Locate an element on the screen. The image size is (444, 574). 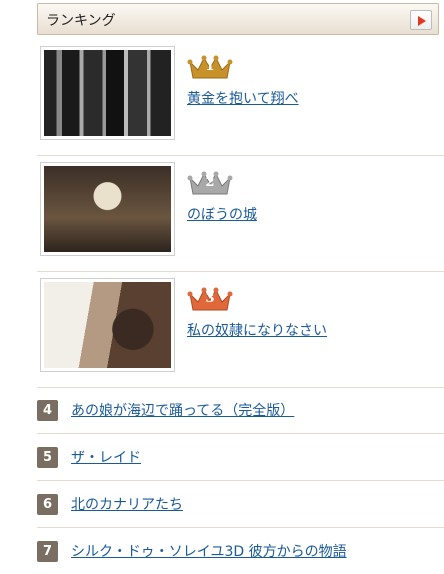
ranking-title: ランキング is located at coordinates (81, 21).